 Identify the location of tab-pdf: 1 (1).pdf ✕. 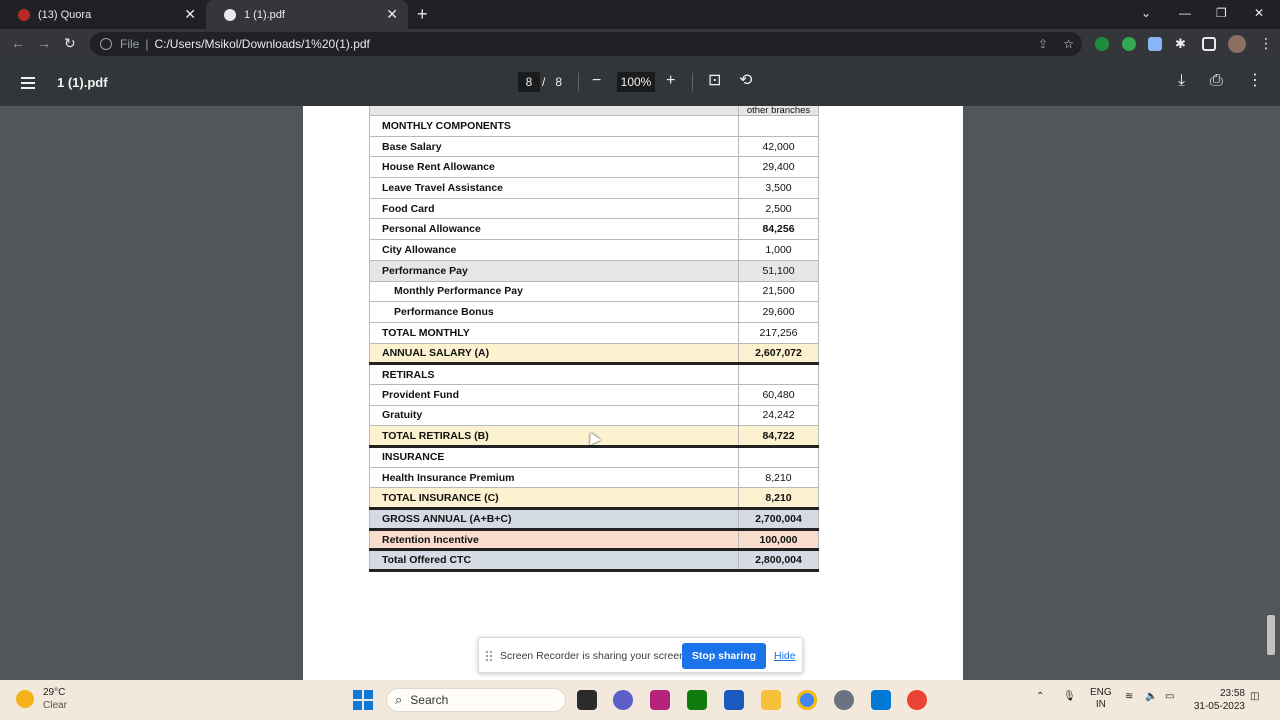
(307, 14).